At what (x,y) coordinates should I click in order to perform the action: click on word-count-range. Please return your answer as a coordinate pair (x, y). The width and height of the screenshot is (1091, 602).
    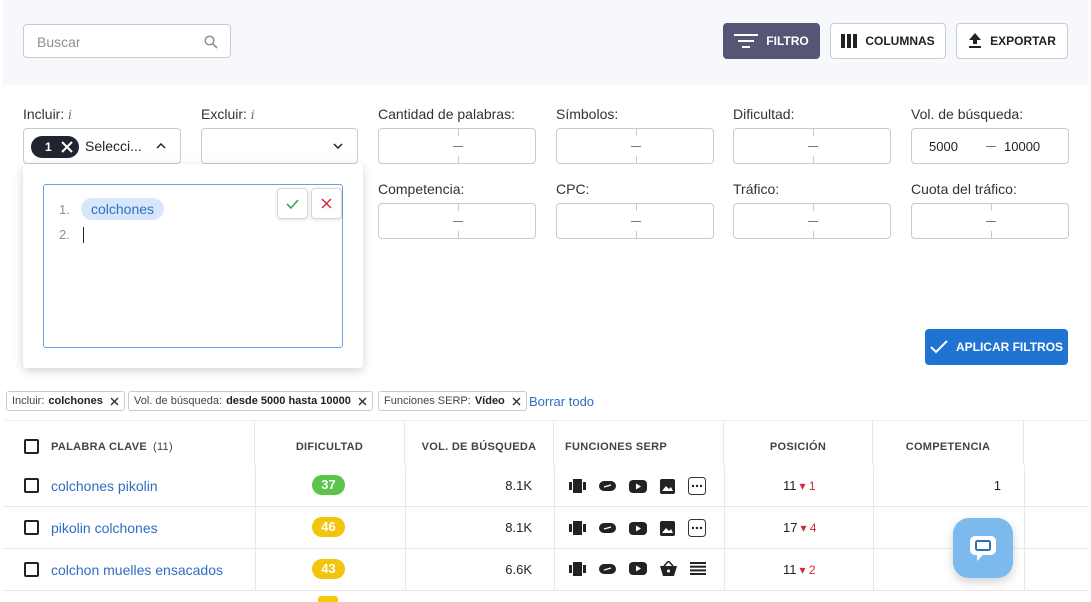
    Looking at the image, I should click on (457, 146).